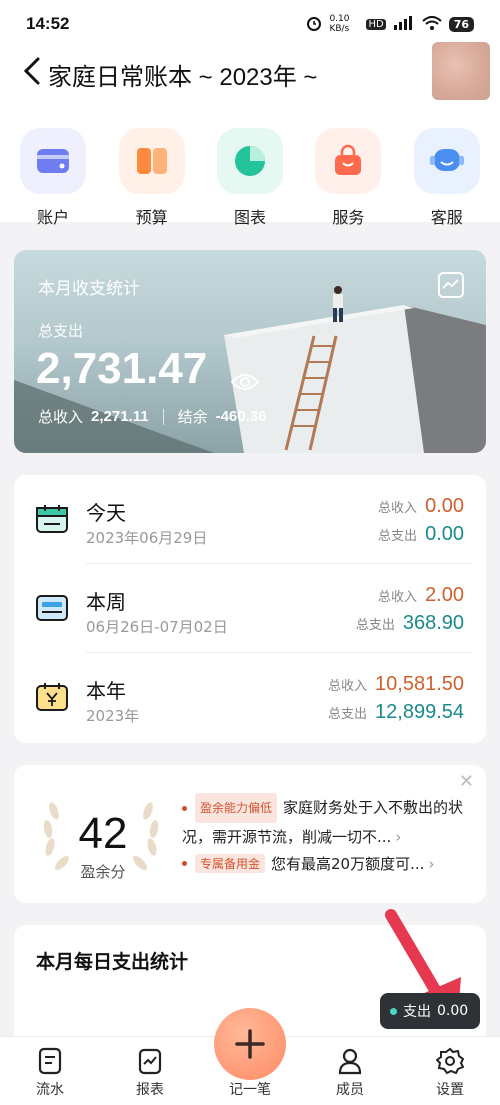  Describe the element at coordinates (241, 416) in the screenshot. I see `balance-value: -460.36` at that location.